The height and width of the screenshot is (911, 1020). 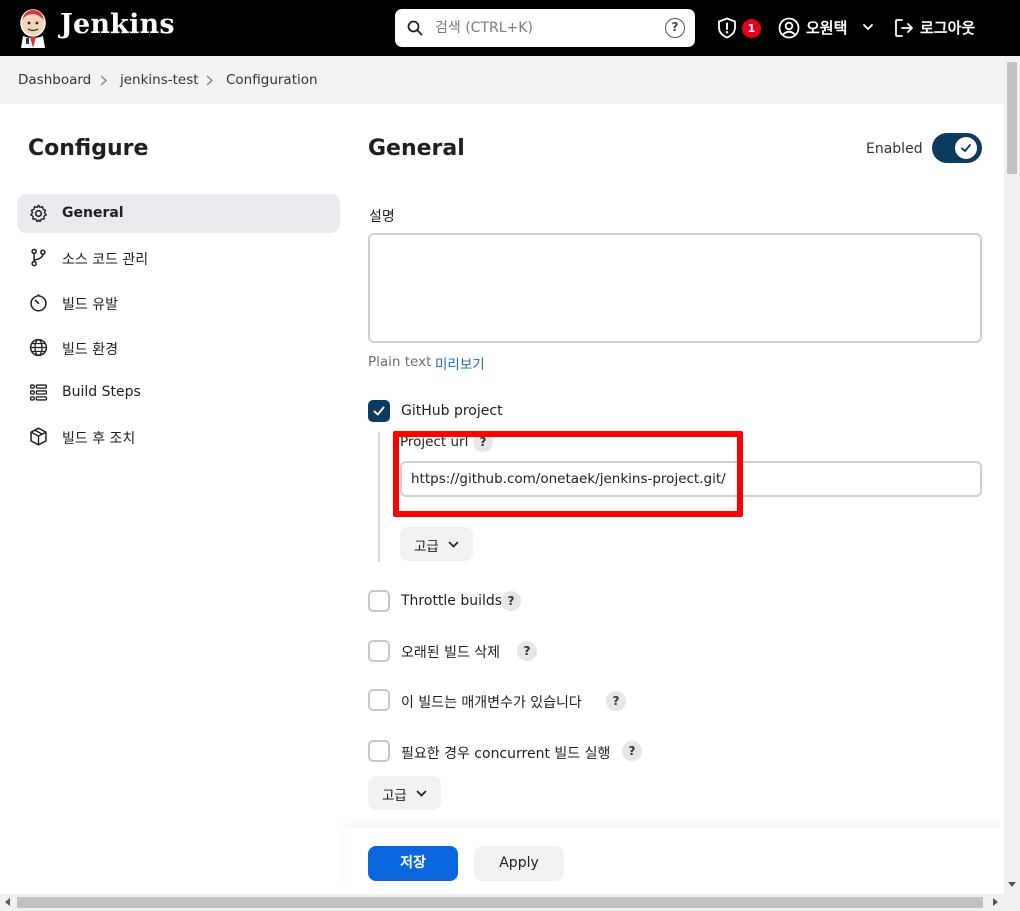 What do you see at coordinates (90, 305) in the screenshot?
I see `sidebar-item-label: 빌드 유발` at bounding box center [90, 305].